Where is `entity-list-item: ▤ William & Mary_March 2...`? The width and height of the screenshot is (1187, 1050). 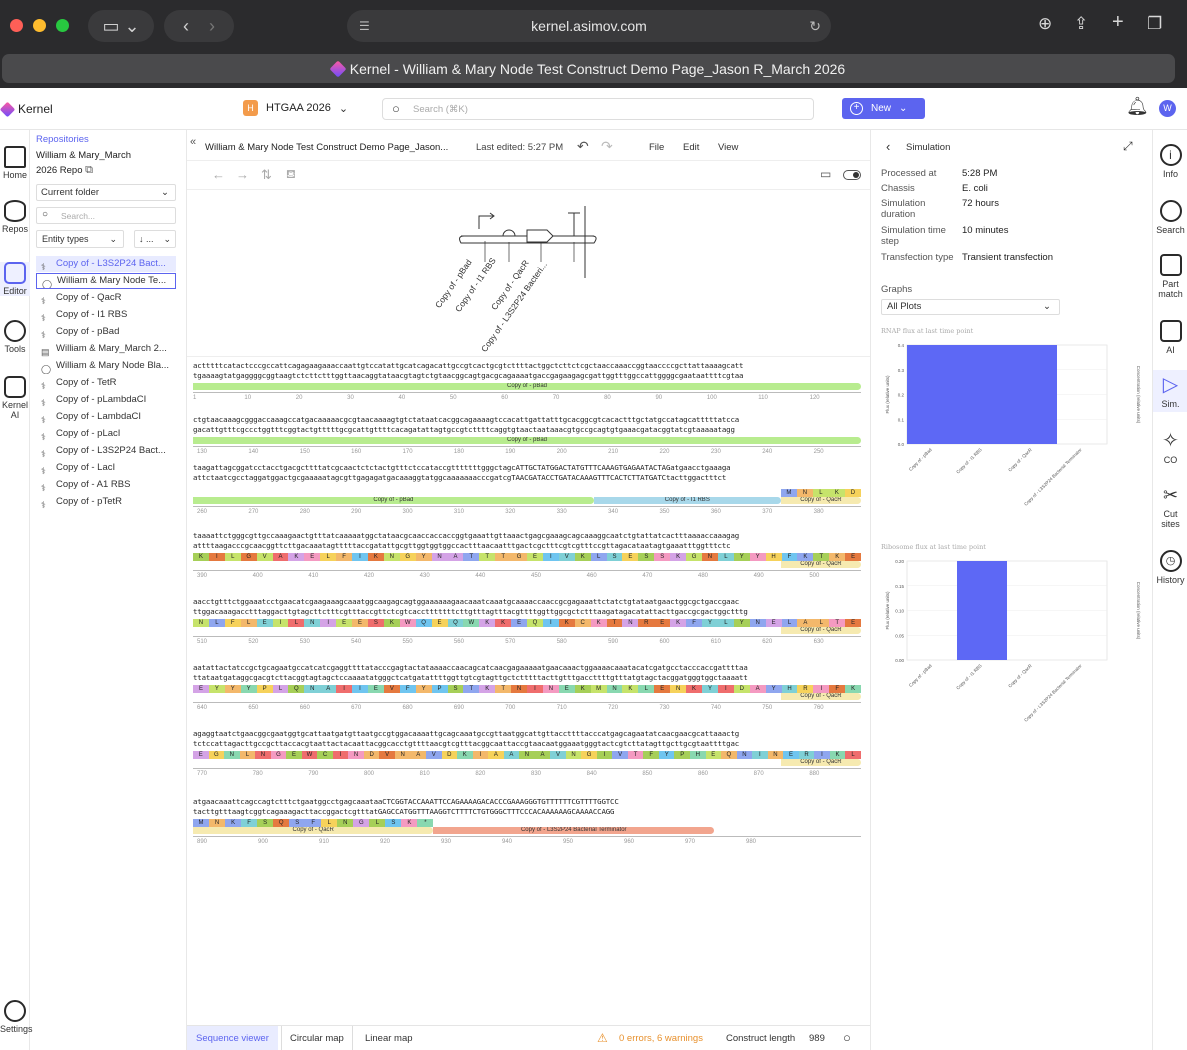 entity-list-item: ▤ William & Mary_March 2... is located at coordinates (106, 349).